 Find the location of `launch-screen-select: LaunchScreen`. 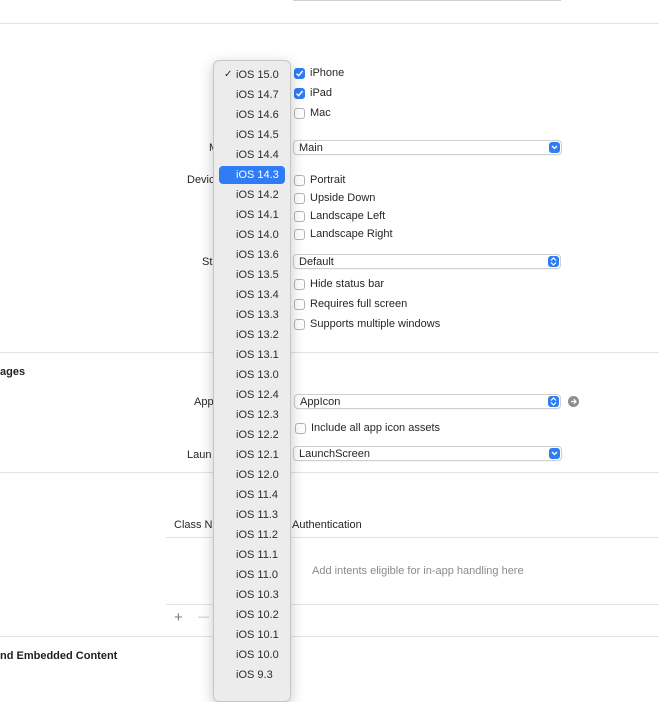

launch-screen-select: LaunchScreen is located at coordinates (427, 453).